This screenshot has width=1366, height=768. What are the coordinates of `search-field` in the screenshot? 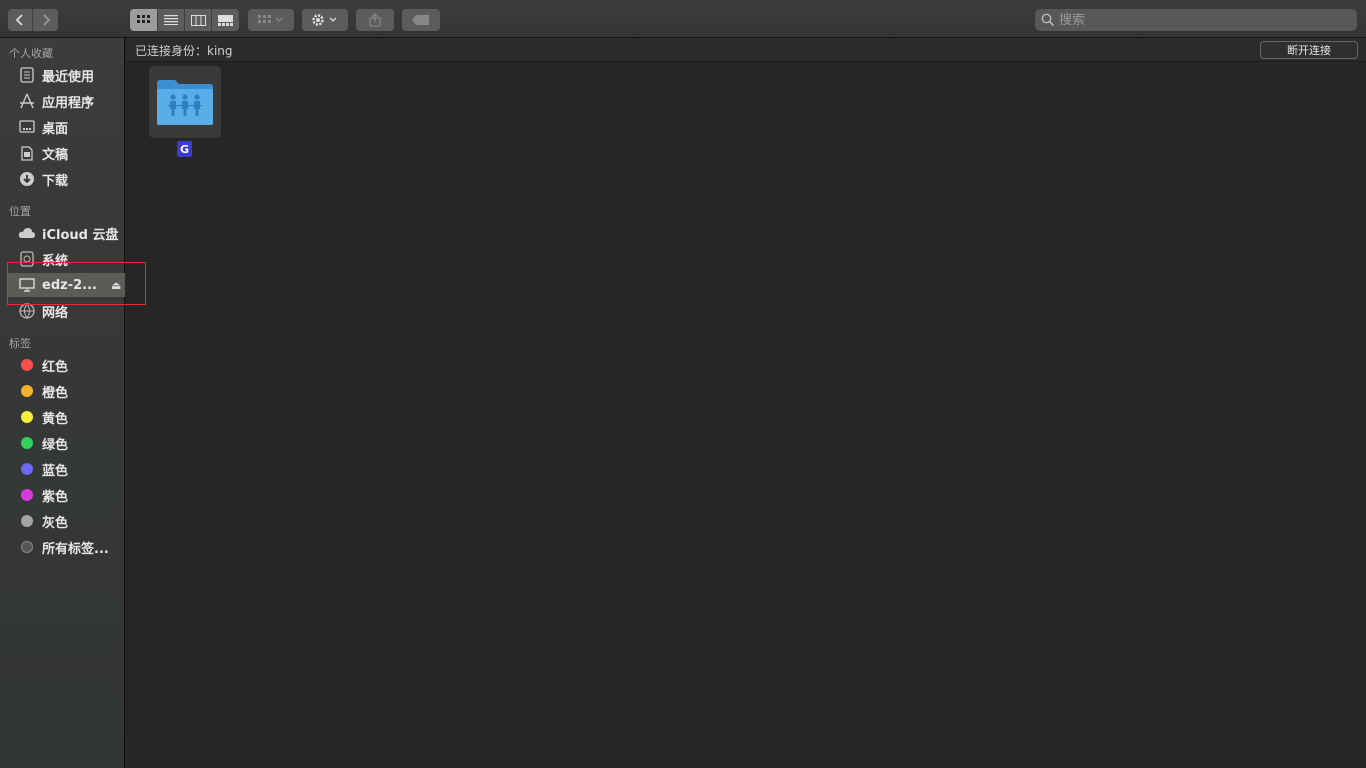 It's located at (1196, 20).